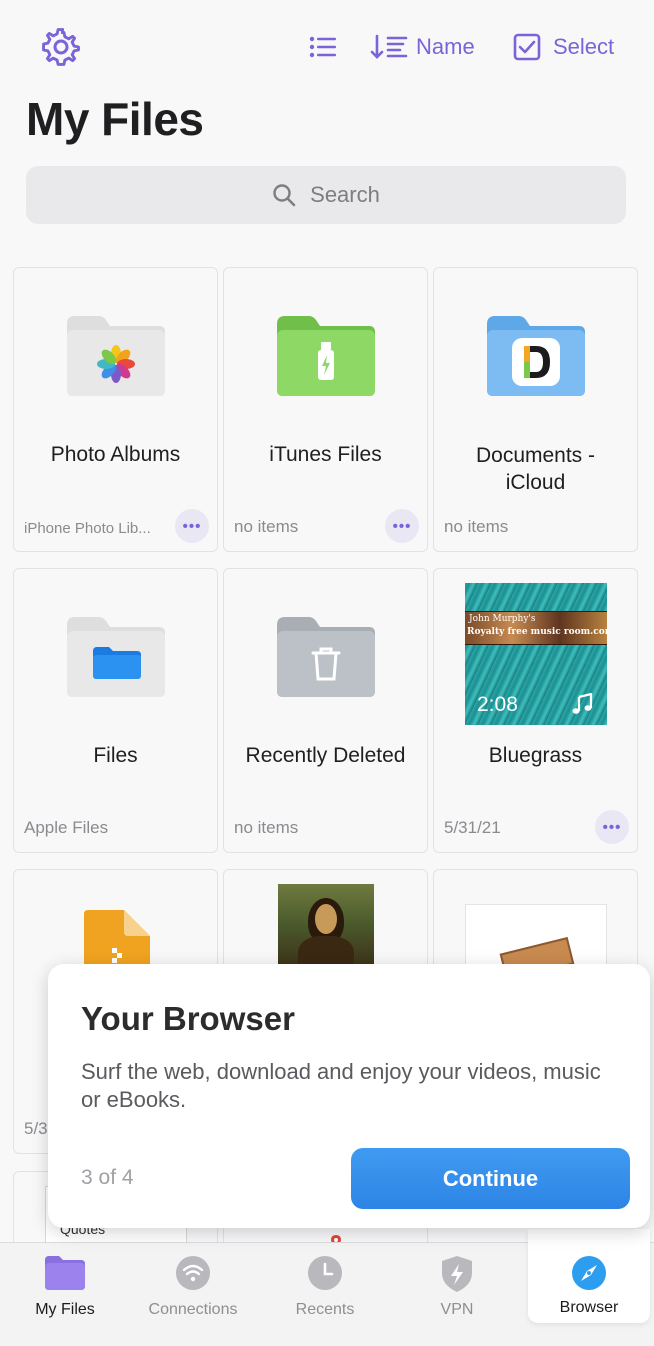  What do you see at coordinates (537, 632) in the screenshot?
I see `thumbnail-text-line-2: Royalty free music room.com` at bounding box center [537, 632].